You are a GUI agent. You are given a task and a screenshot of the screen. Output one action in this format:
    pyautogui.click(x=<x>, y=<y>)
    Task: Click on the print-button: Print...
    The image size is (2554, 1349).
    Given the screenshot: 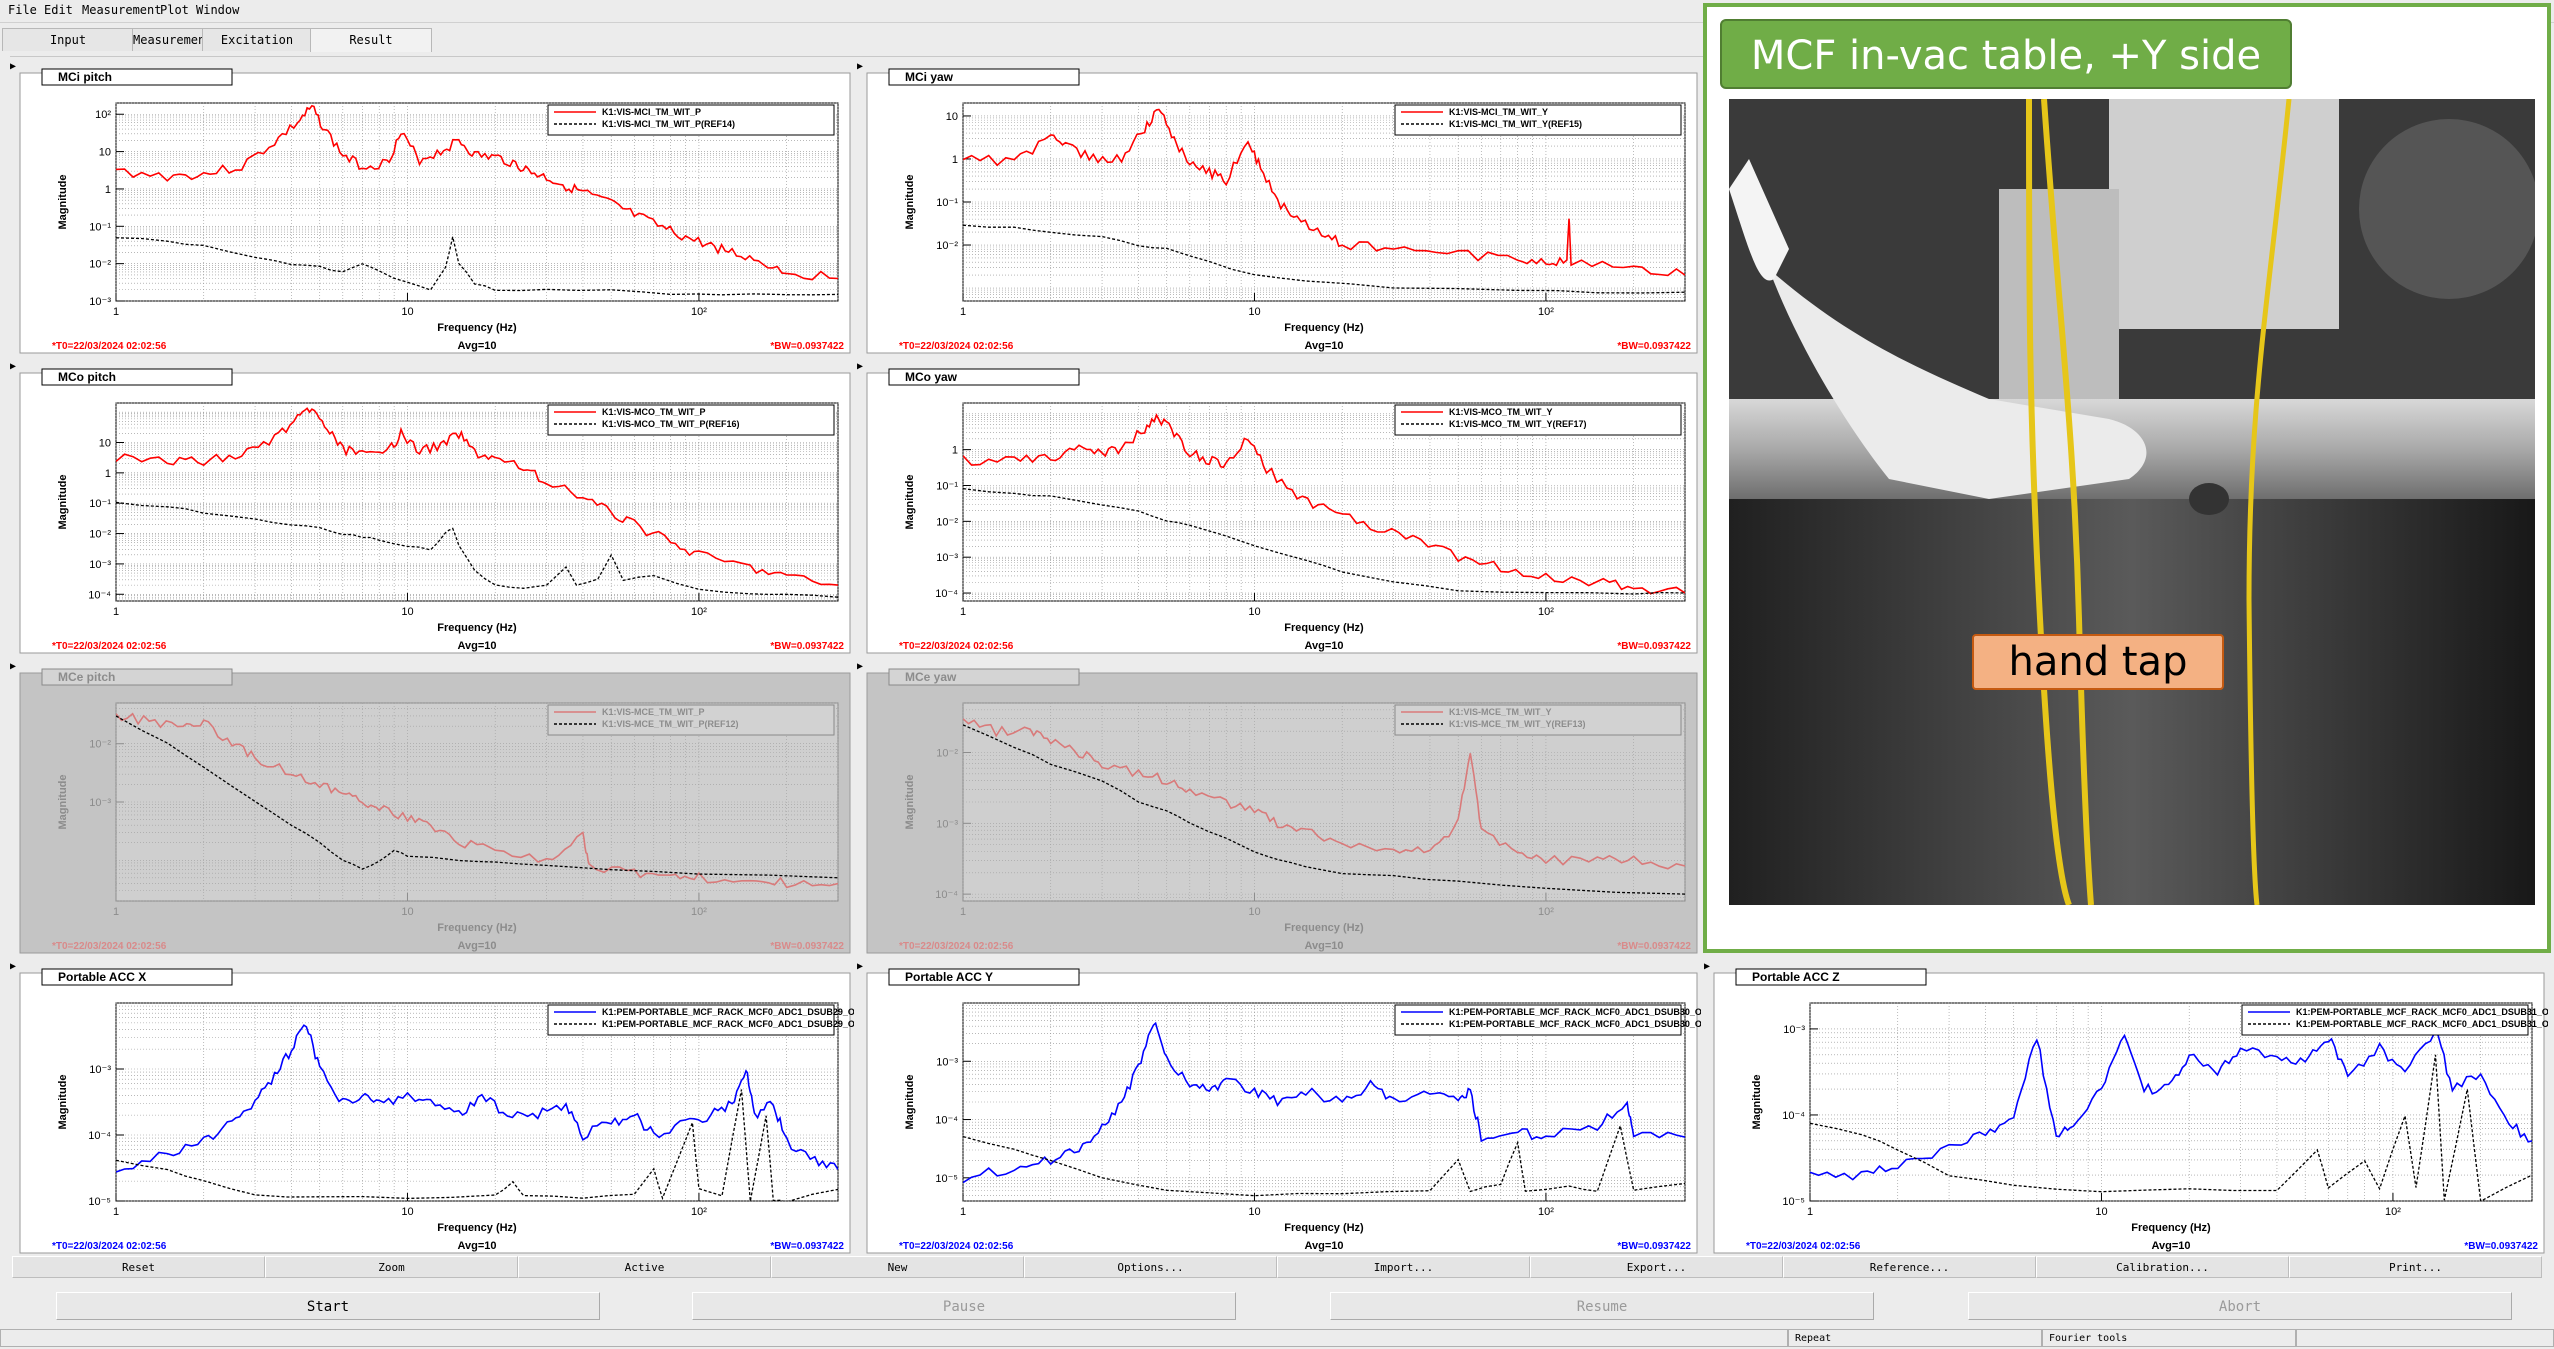 What is the action you would take?
    pyautogui.click(x=2415, y=1267)
    